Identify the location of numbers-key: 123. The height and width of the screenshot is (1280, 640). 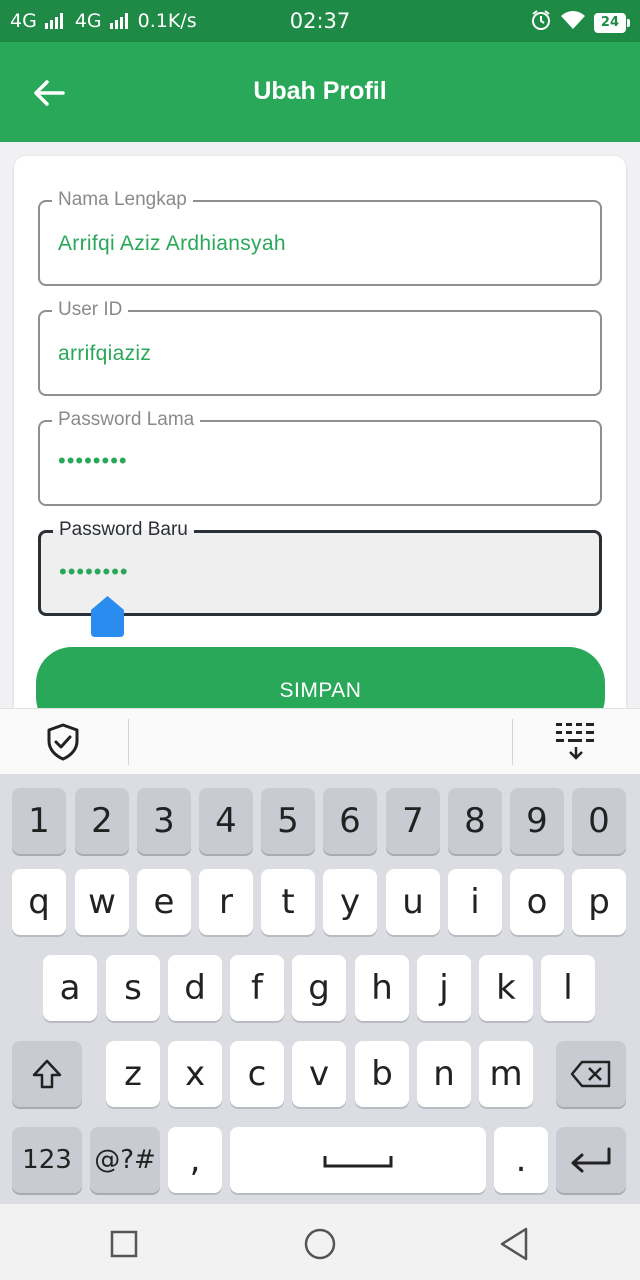
(47, 1160).